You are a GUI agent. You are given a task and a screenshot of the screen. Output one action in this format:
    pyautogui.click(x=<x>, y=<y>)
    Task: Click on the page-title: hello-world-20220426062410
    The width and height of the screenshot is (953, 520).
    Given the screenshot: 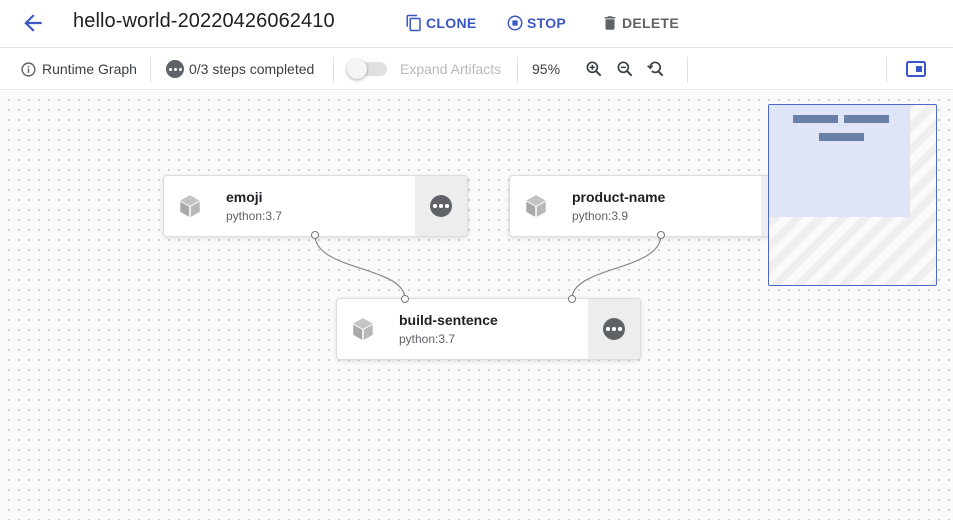 What is the action you would take?
    pyautogui.click(x=204, y=21)
    